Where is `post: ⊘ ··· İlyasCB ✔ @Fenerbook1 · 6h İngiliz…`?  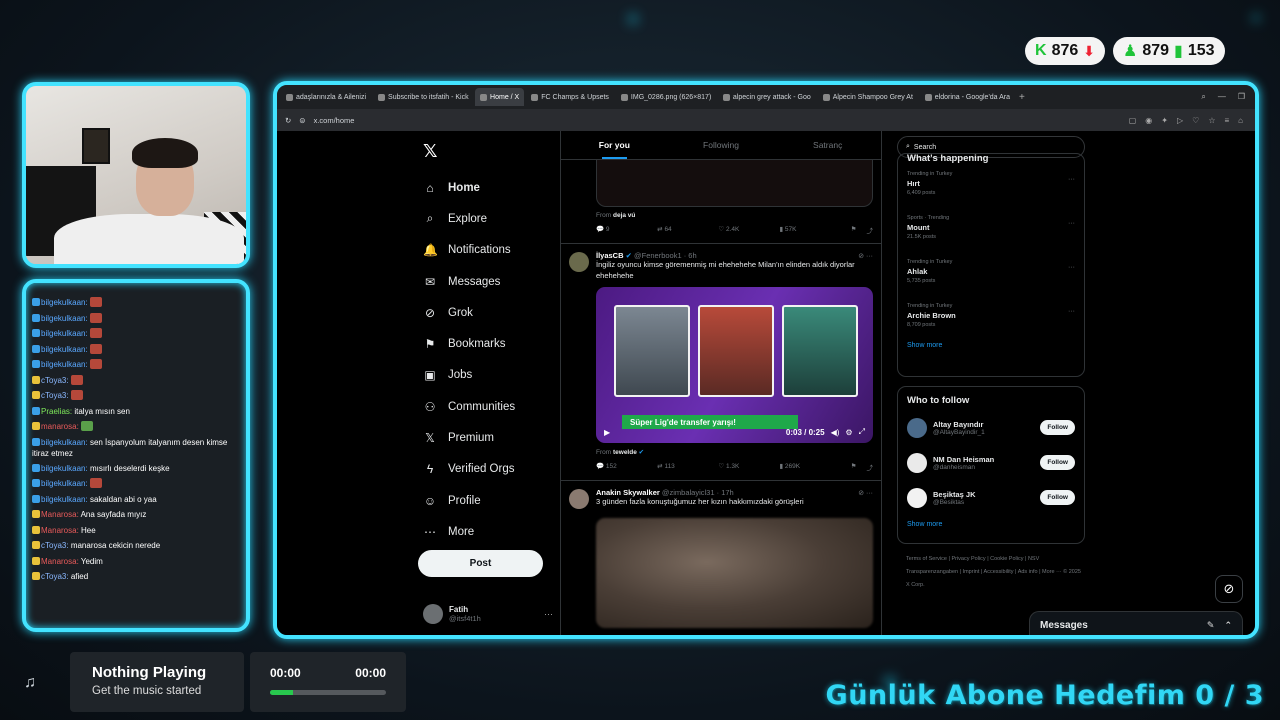
post: ⊘ ··· İlyasCB ✔ @Fenerbook1 · 6h İngiliz… is located at coordinates (721, 361).